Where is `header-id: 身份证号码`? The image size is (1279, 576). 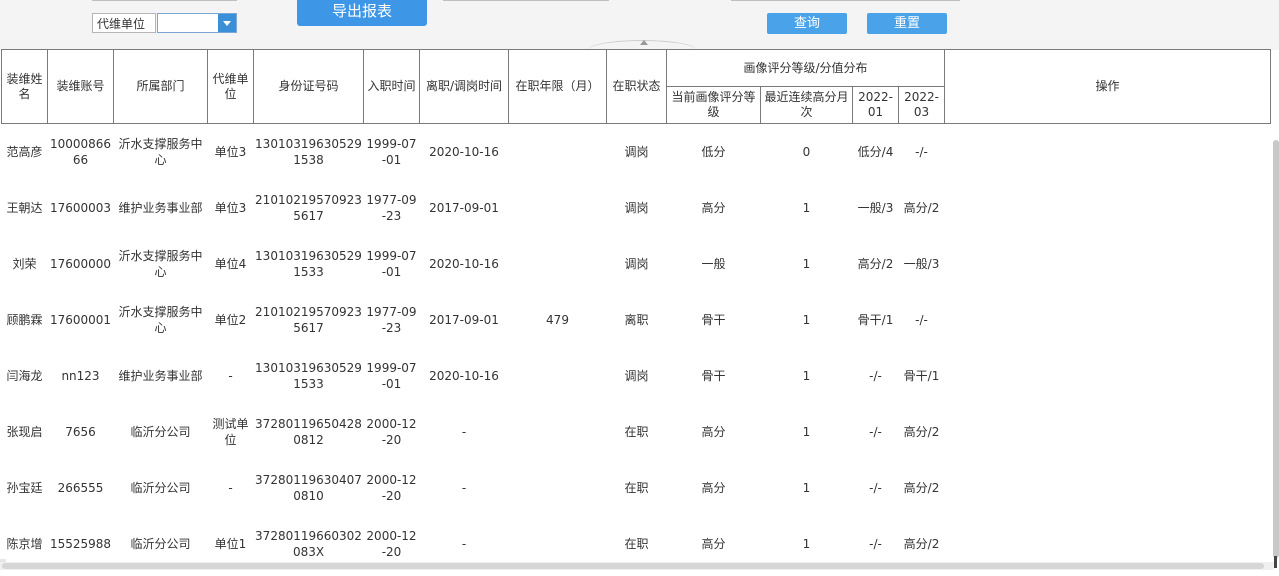 header-id: 身份证号码 is located at coordinates (308, 86).